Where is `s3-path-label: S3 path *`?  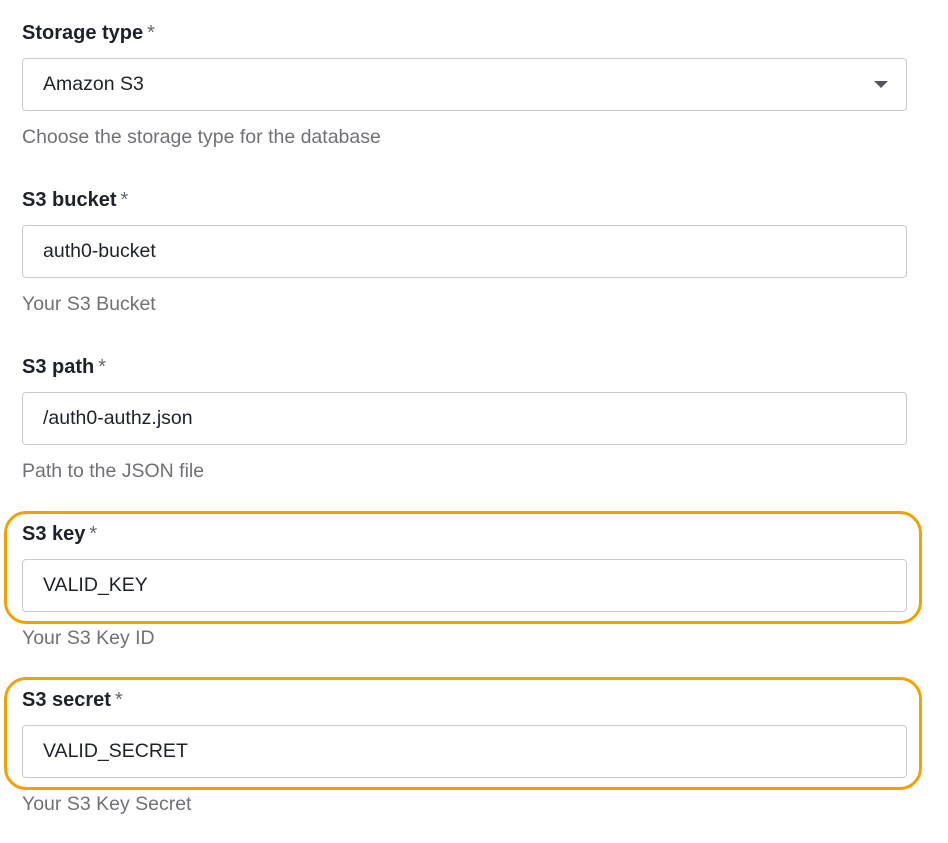 s3-path-label: S3 path * is located at coordinates (64, 367).